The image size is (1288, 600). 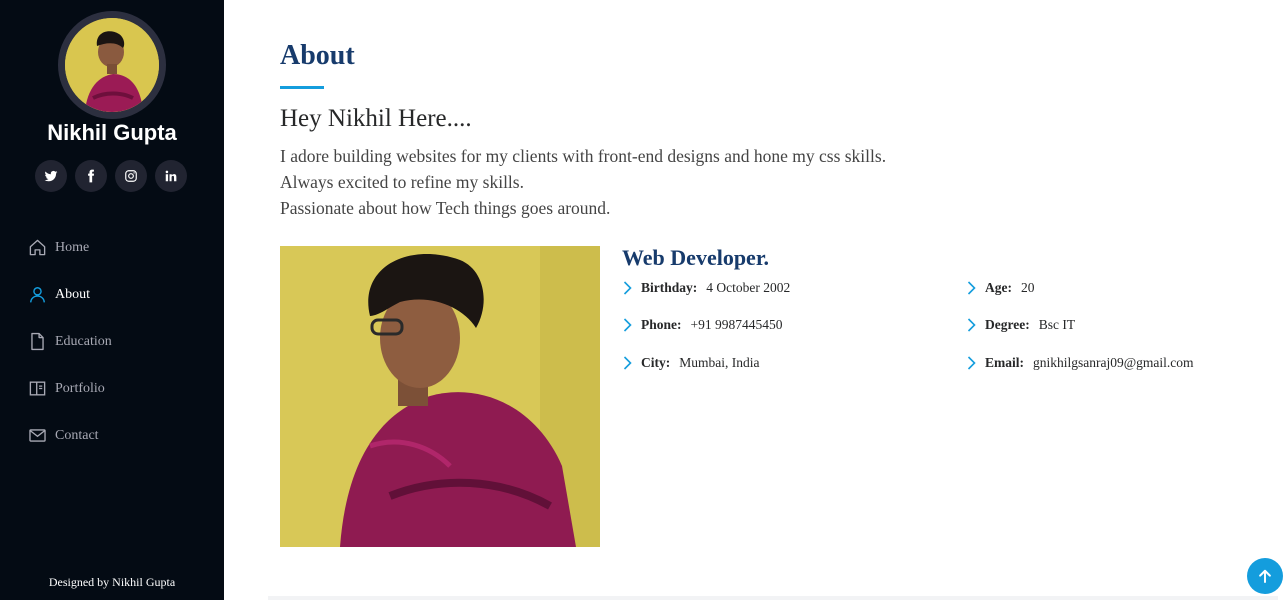 I want to click on facebook-link, so click(x=91, y=176).